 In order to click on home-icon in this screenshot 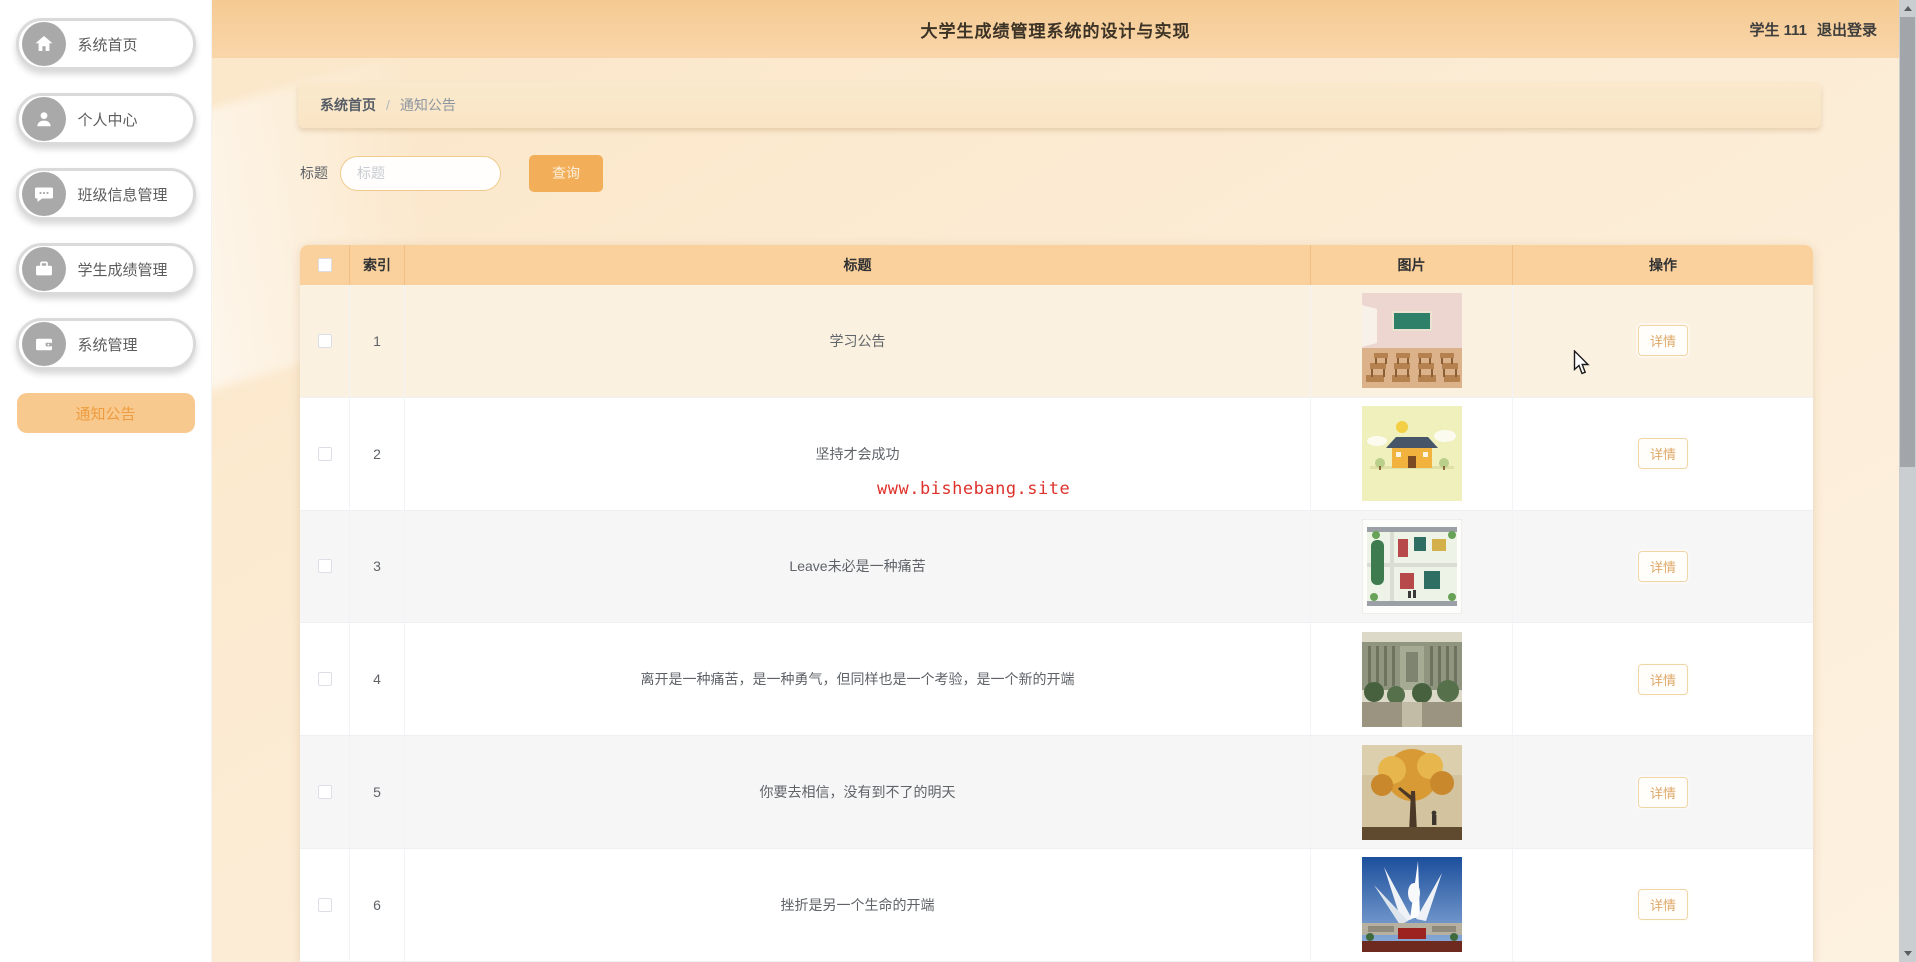, I will do `click(43, 44)`.